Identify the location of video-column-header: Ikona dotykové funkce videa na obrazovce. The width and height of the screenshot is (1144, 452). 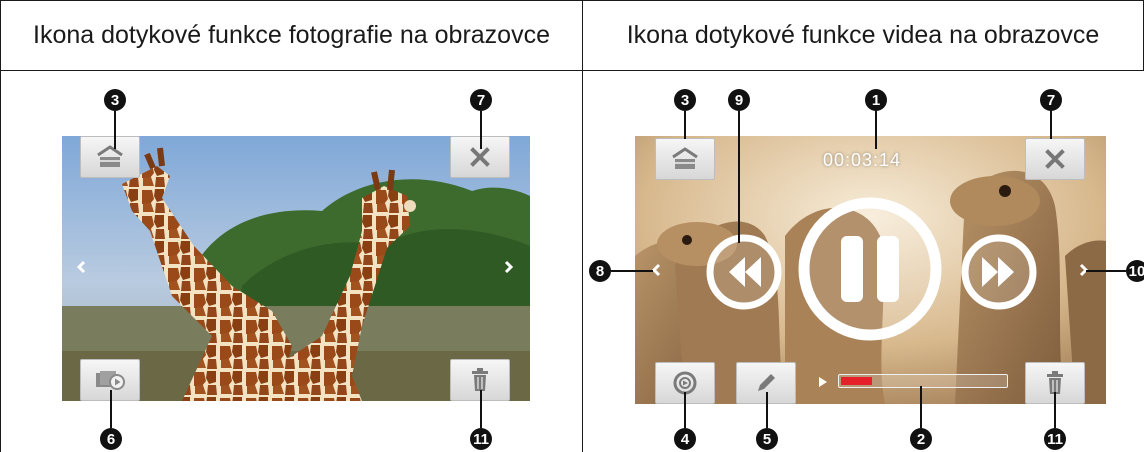
(863, 35).